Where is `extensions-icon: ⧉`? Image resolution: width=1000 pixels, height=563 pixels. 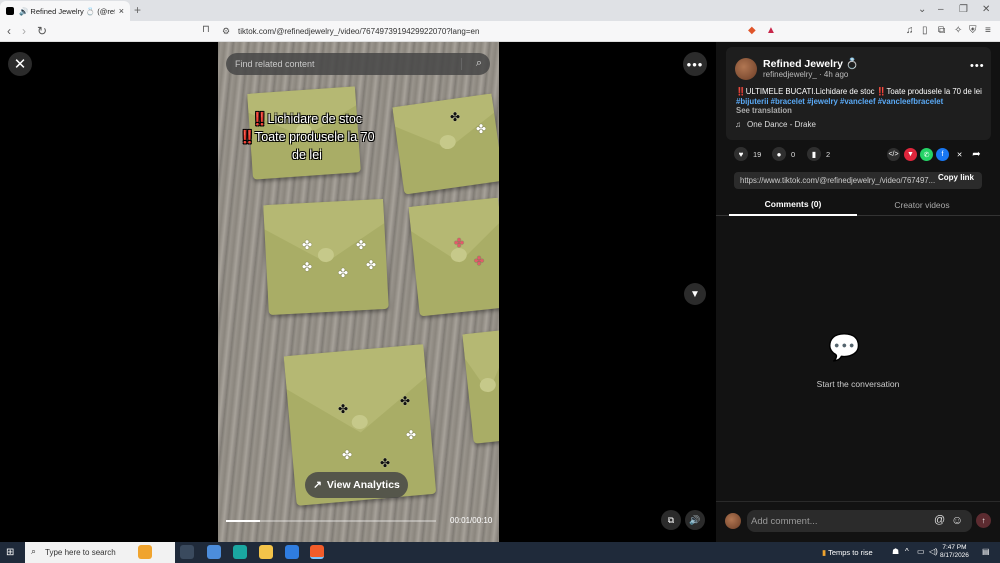 extensions-icon: ⧉ is located at coordinates (941, 30).